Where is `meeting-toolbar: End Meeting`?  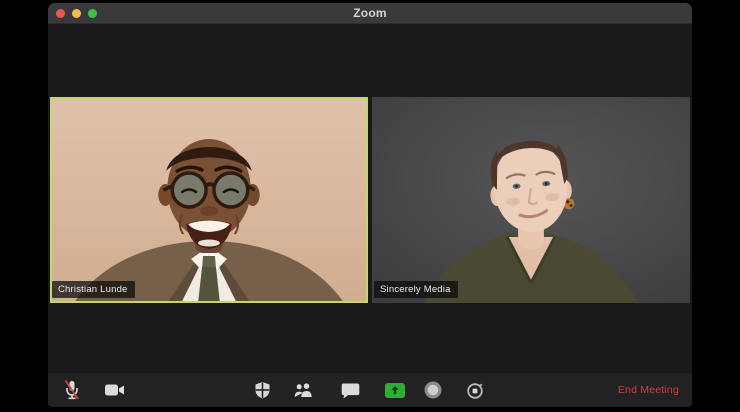
meeting-toolbar: End Meeting is located at coordinates (370, 389).